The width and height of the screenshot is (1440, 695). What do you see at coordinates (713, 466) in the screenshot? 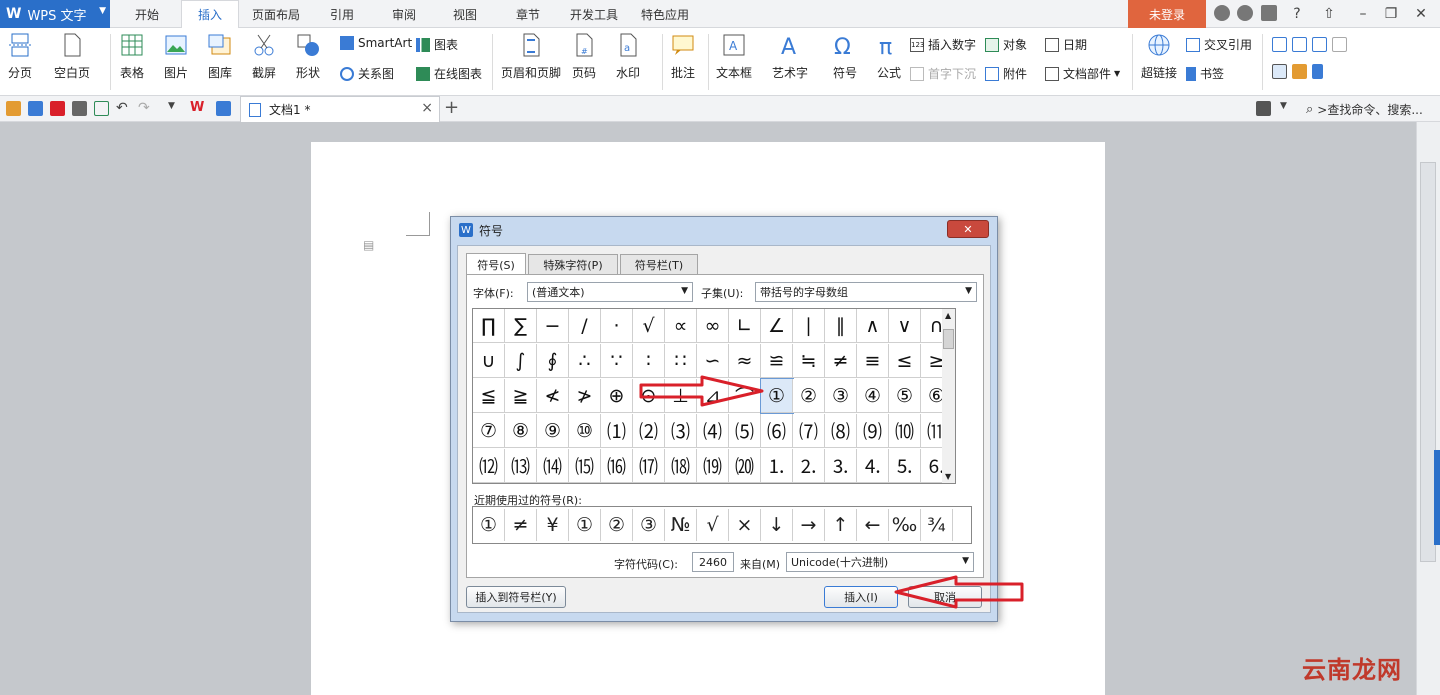
I see `symbol-cell: ⒆` at bounding box center [713, 466].